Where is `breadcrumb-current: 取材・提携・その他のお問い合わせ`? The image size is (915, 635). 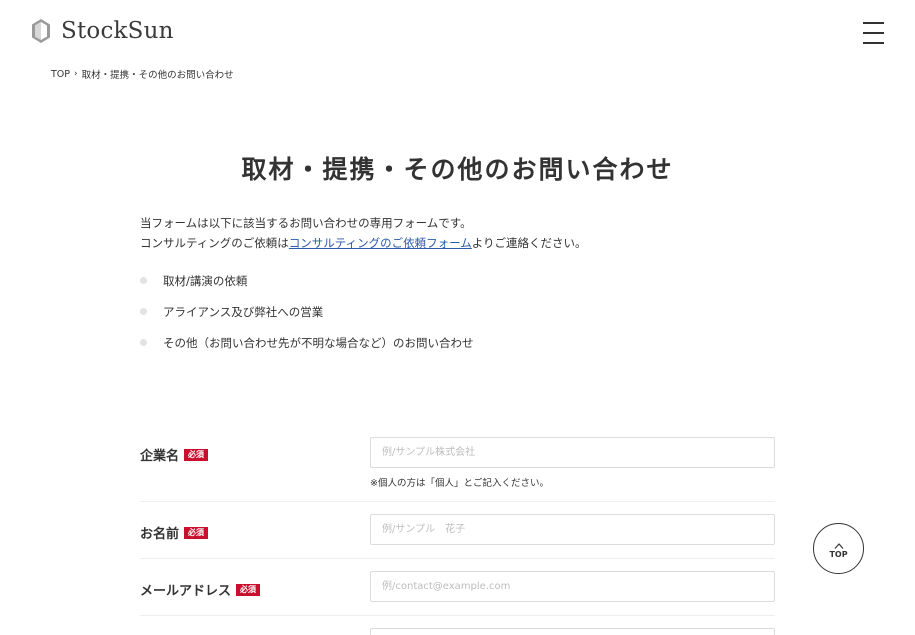 breadcrumb-current: 取材・提携・その他のお問い合わせ is located at coordinates (157, 75).